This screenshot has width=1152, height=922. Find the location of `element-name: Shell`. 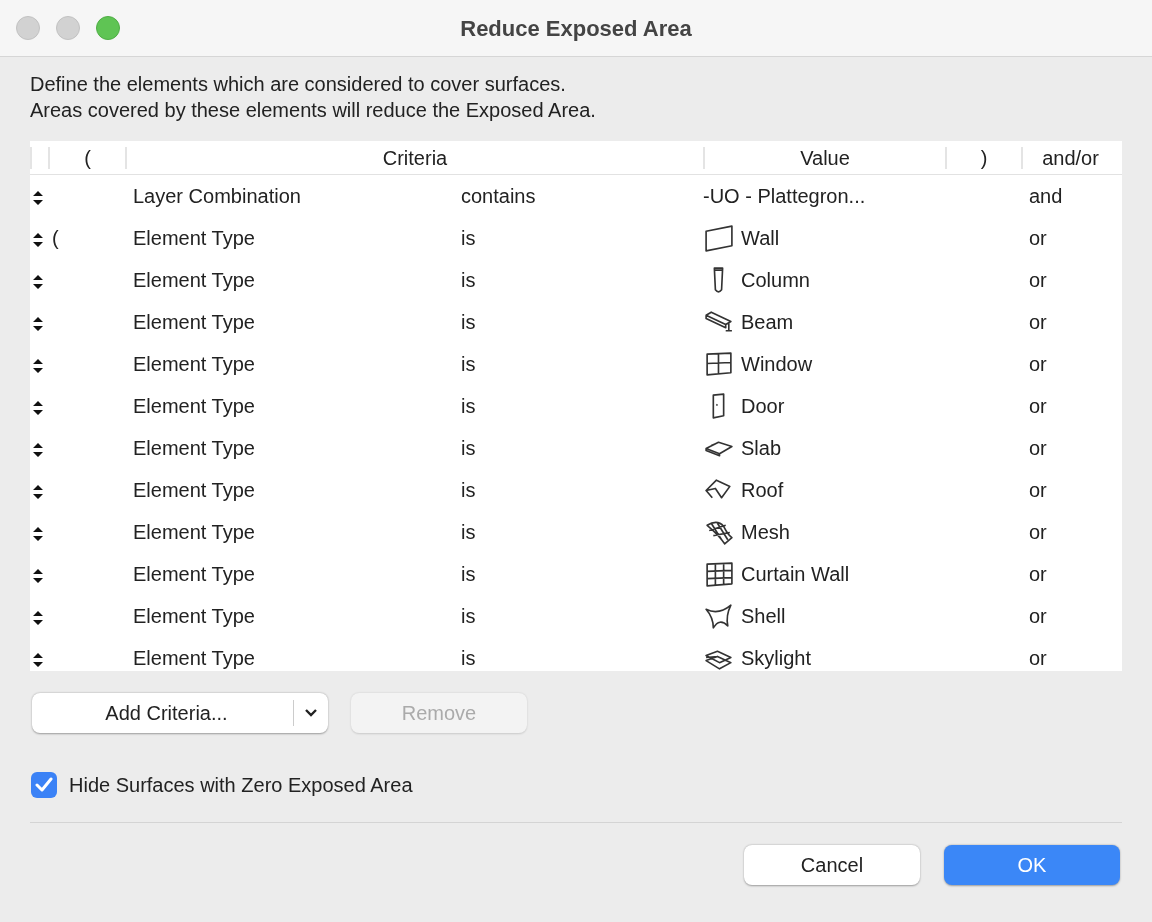

element-name: Shell is located at coordinates (763, 616).